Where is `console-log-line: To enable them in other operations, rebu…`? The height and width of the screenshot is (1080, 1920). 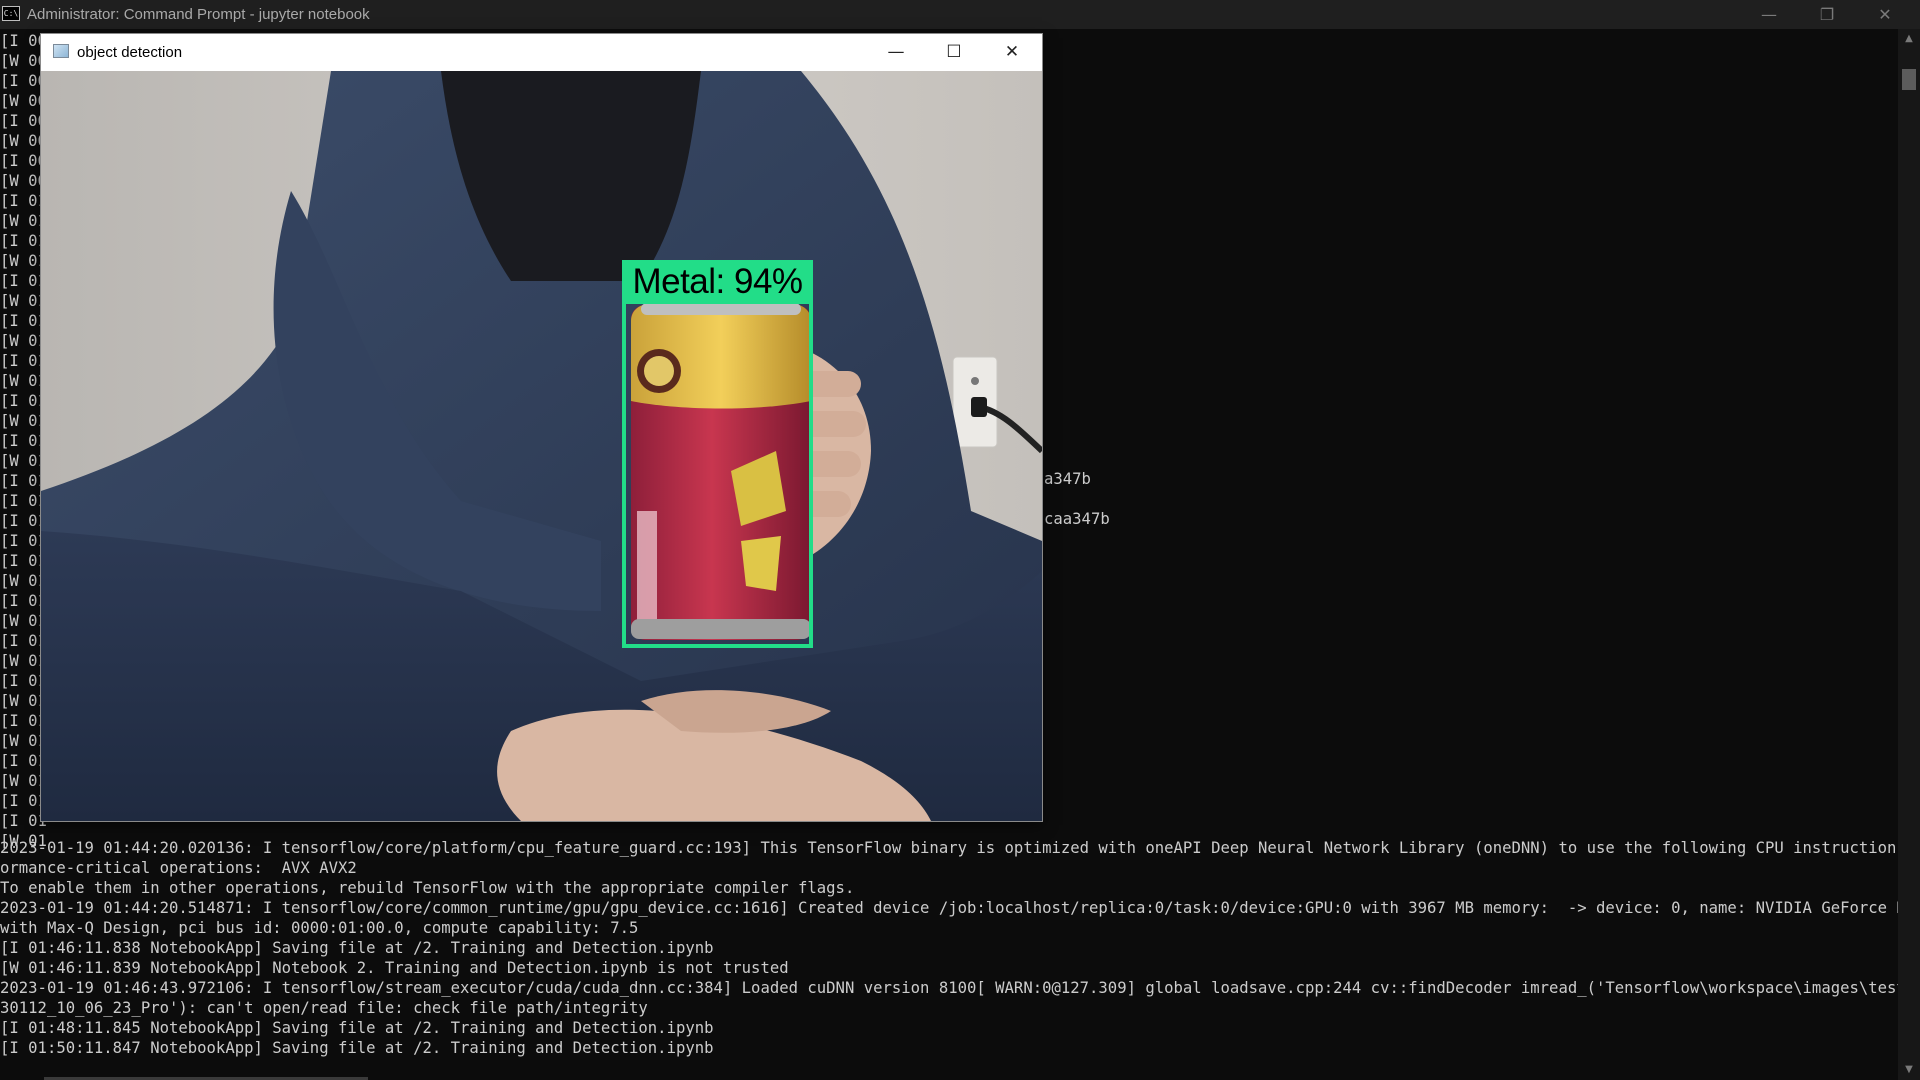
console-log-line: To enable them in other operations, rebu… is located at coordinates (427, 888).